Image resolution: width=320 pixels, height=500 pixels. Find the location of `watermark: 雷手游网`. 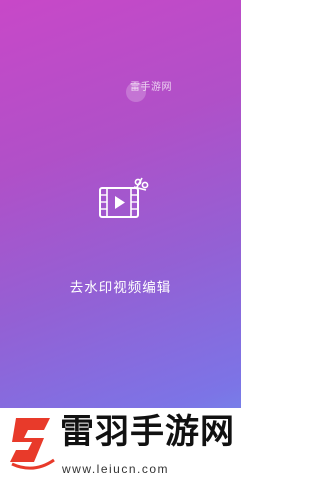

watermark: 雷手游网 is located at coordinates (151, 85).